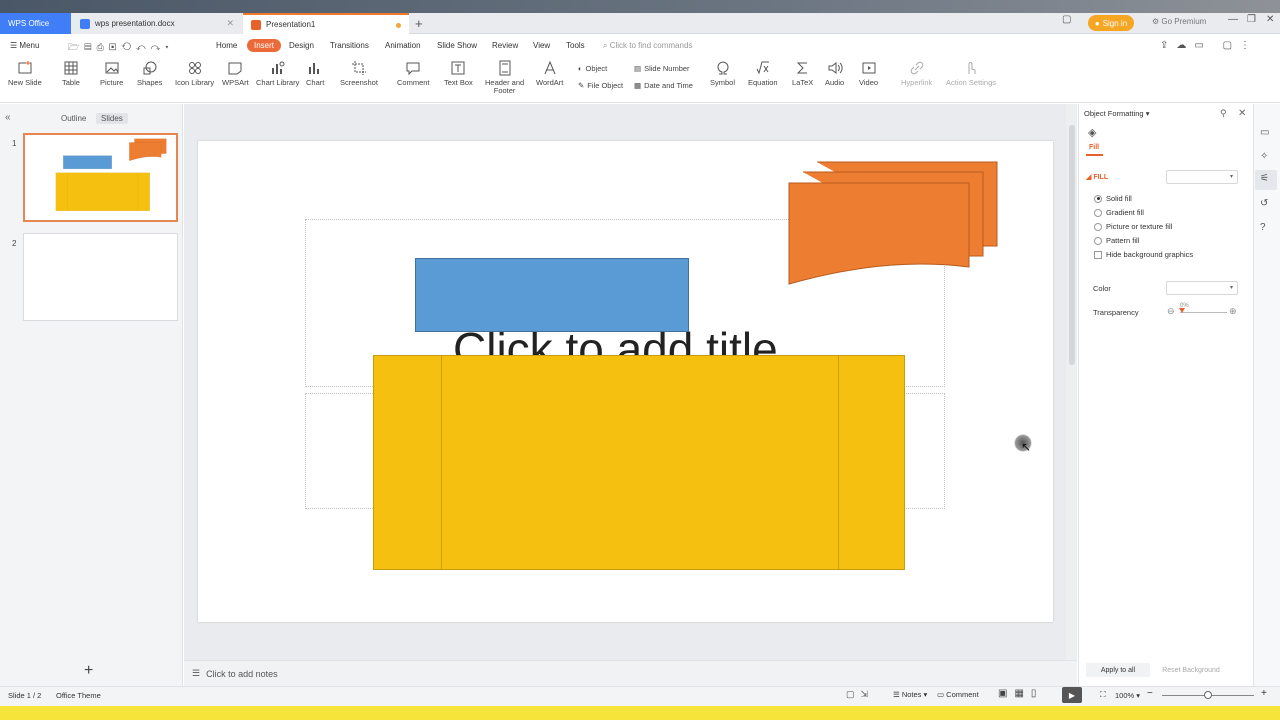 This screenshot has width=1280, height=720. Describe the element at coordinates (1251, 19) in the screenshot. I see `restore-icon: ❐` at that location.